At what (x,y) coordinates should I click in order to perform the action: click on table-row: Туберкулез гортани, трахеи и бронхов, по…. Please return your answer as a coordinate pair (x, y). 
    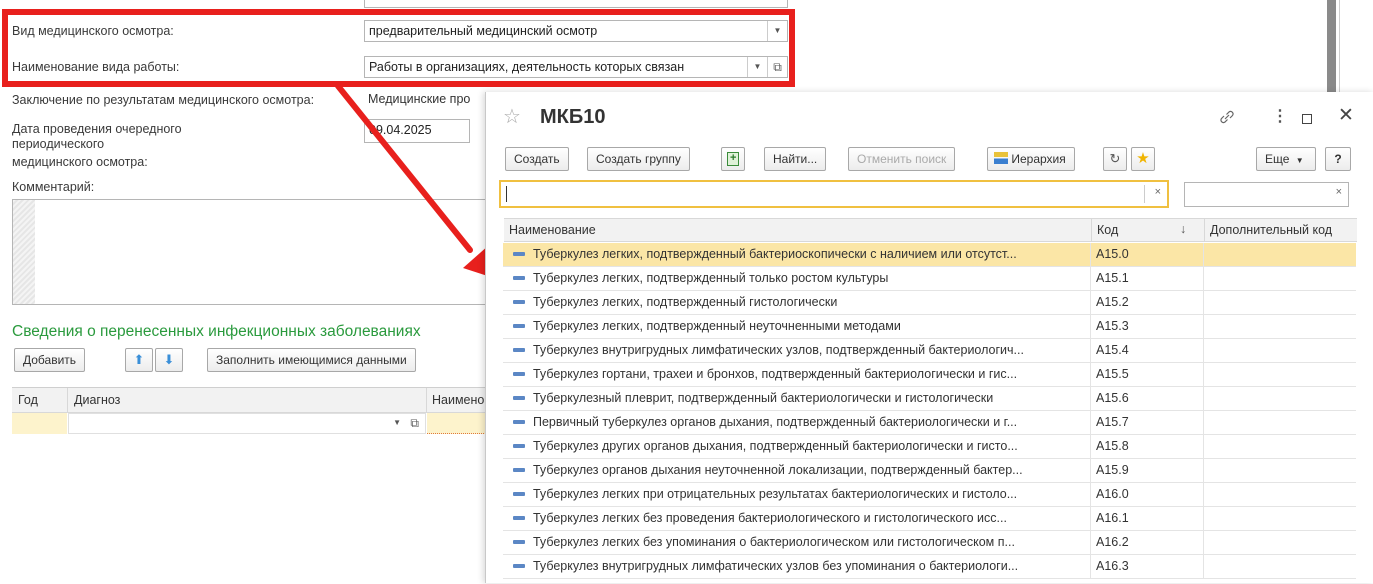
    Looking at the image, I should click on (929, 375).